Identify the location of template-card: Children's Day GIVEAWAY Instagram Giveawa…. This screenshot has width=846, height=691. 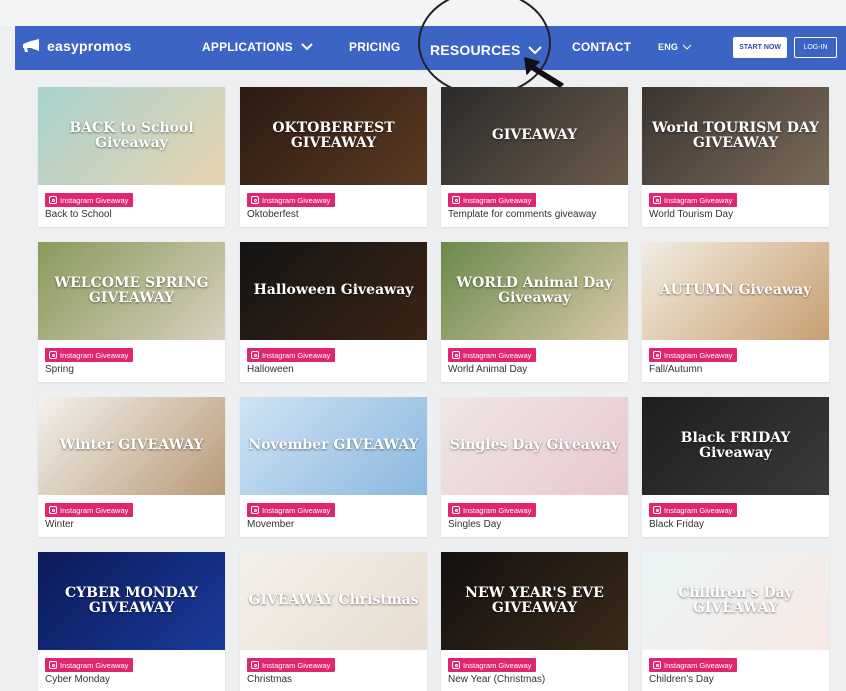
(735, 621).